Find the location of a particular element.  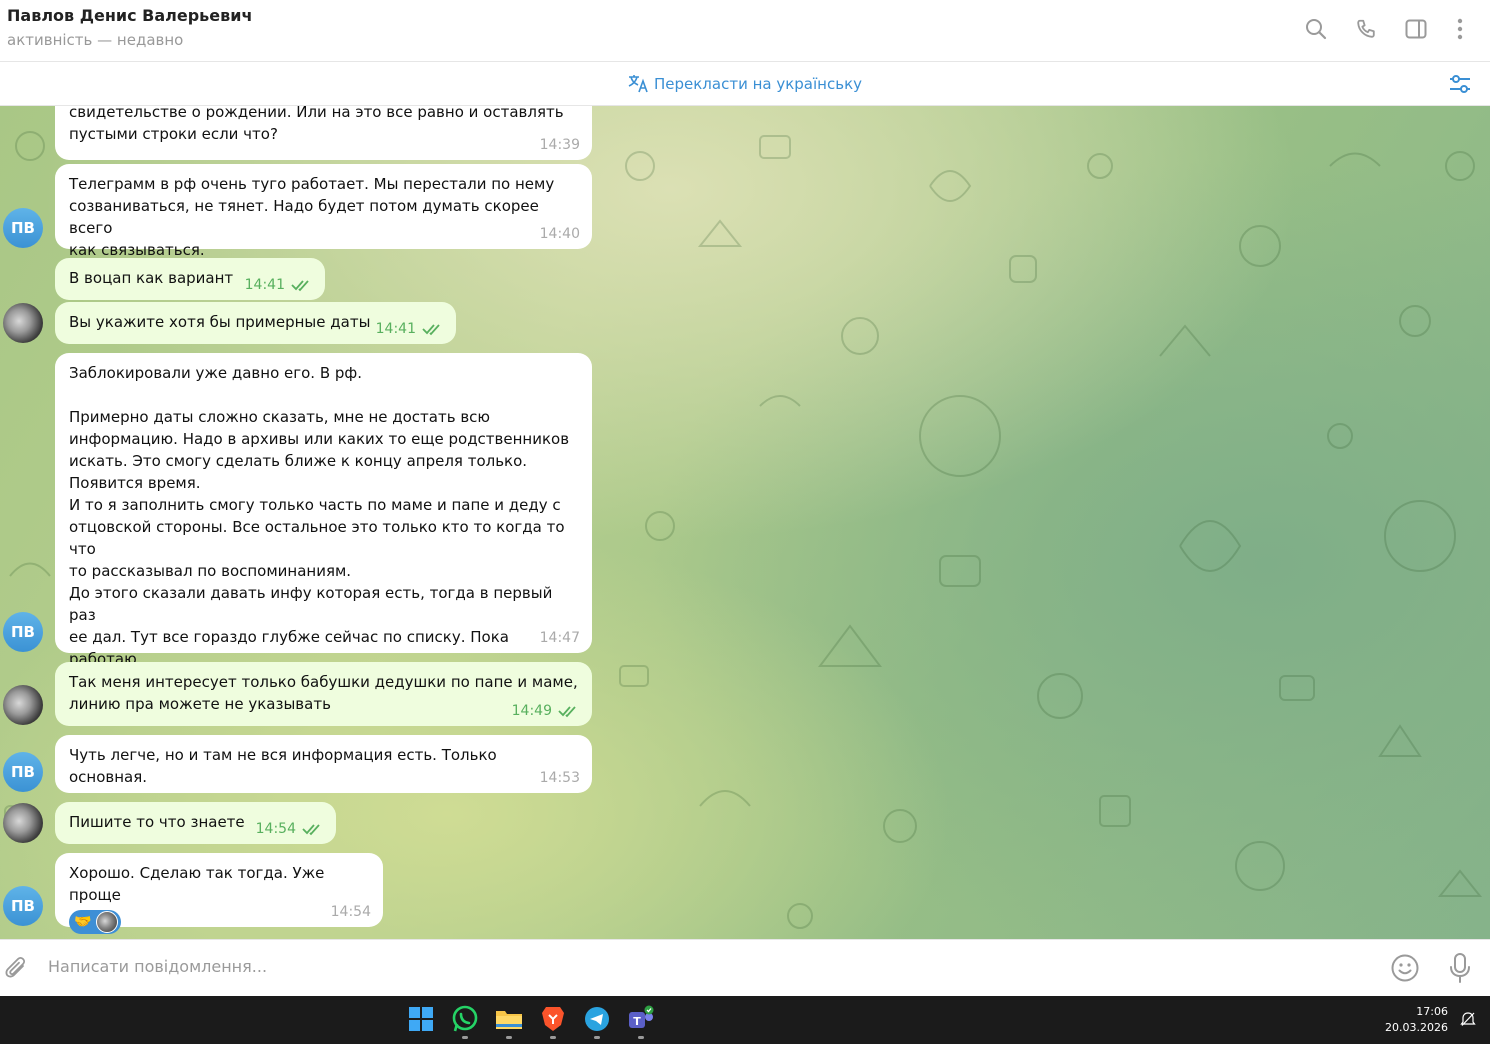

message-time: 14:47 is located at coordinates (559, 638).